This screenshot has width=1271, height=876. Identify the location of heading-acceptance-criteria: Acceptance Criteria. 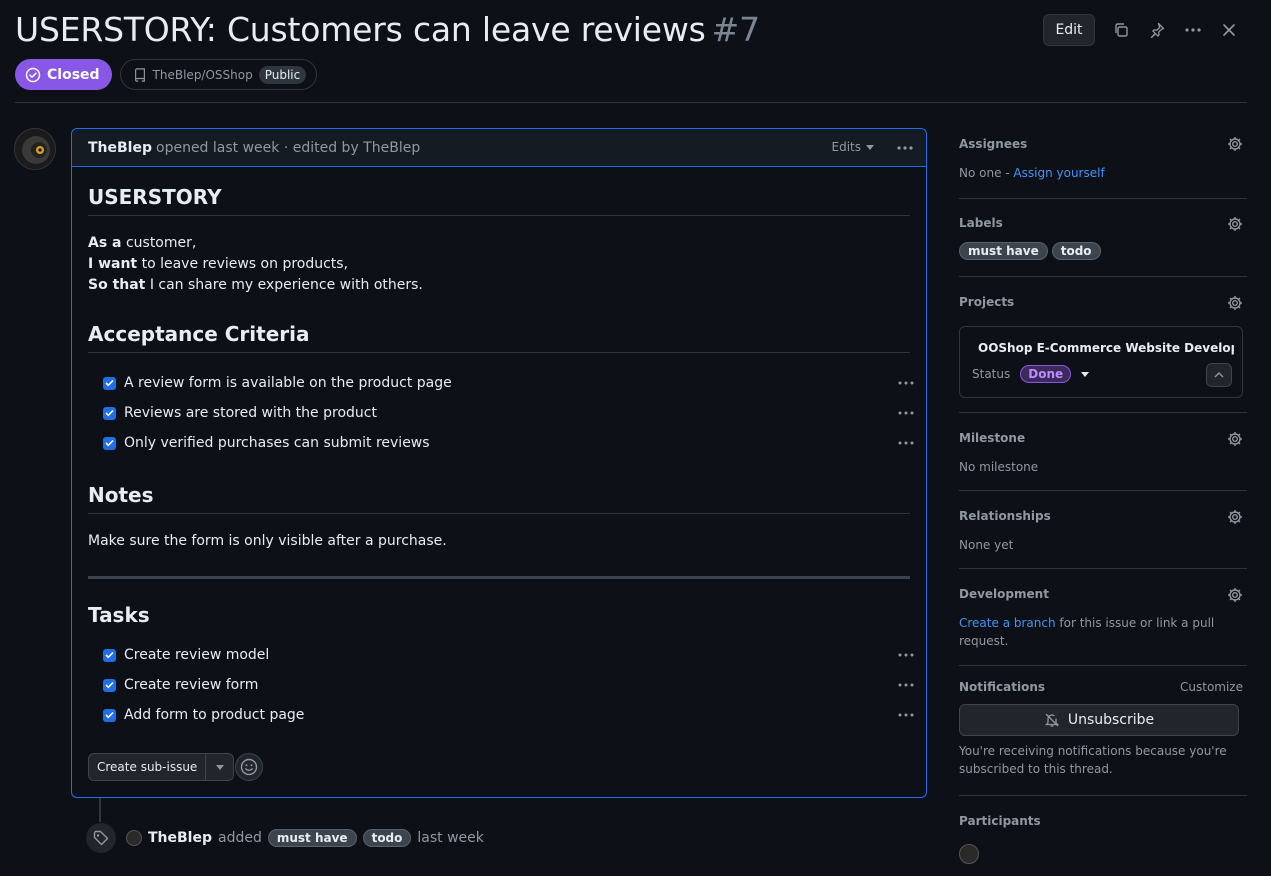
(499, 337).